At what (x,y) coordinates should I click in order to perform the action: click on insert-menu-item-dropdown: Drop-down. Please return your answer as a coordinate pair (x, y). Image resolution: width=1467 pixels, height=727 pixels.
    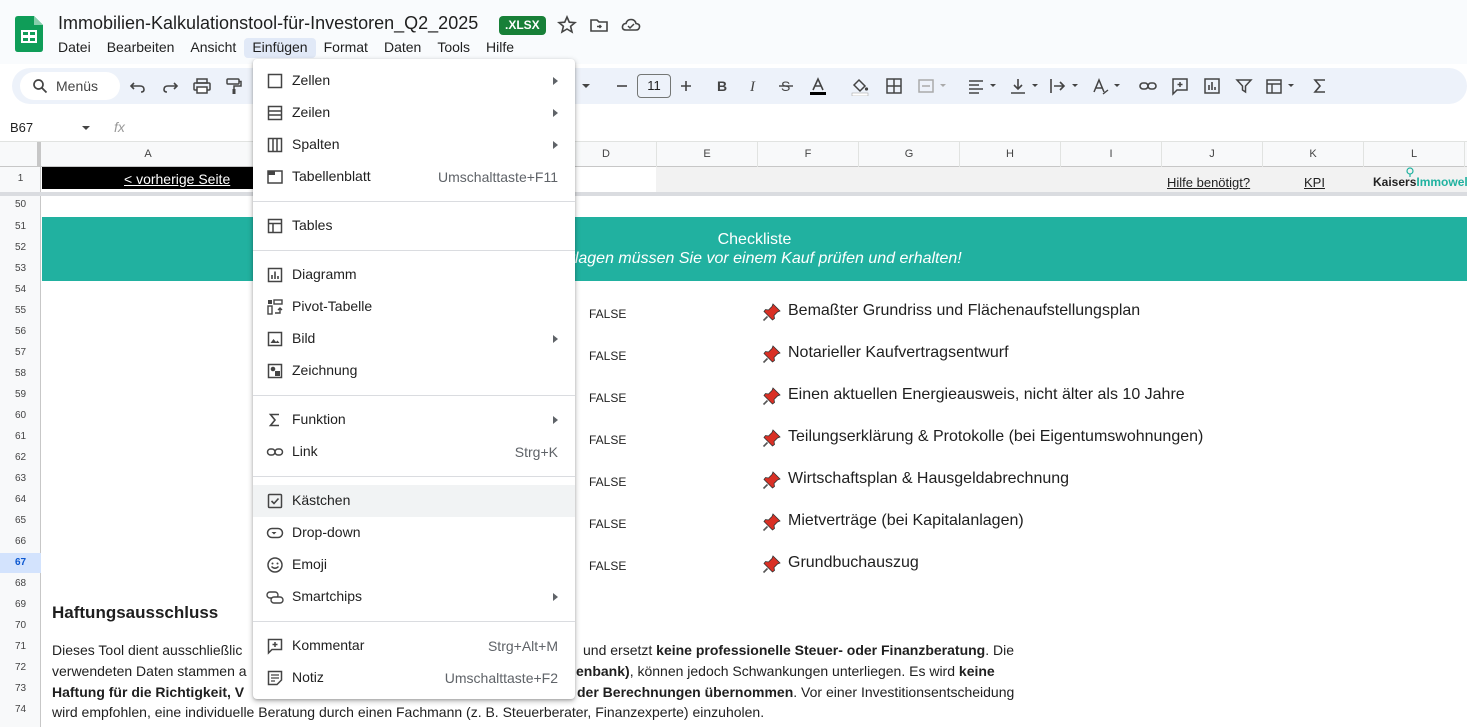
    Looking at the image, I should click on (414, 533).